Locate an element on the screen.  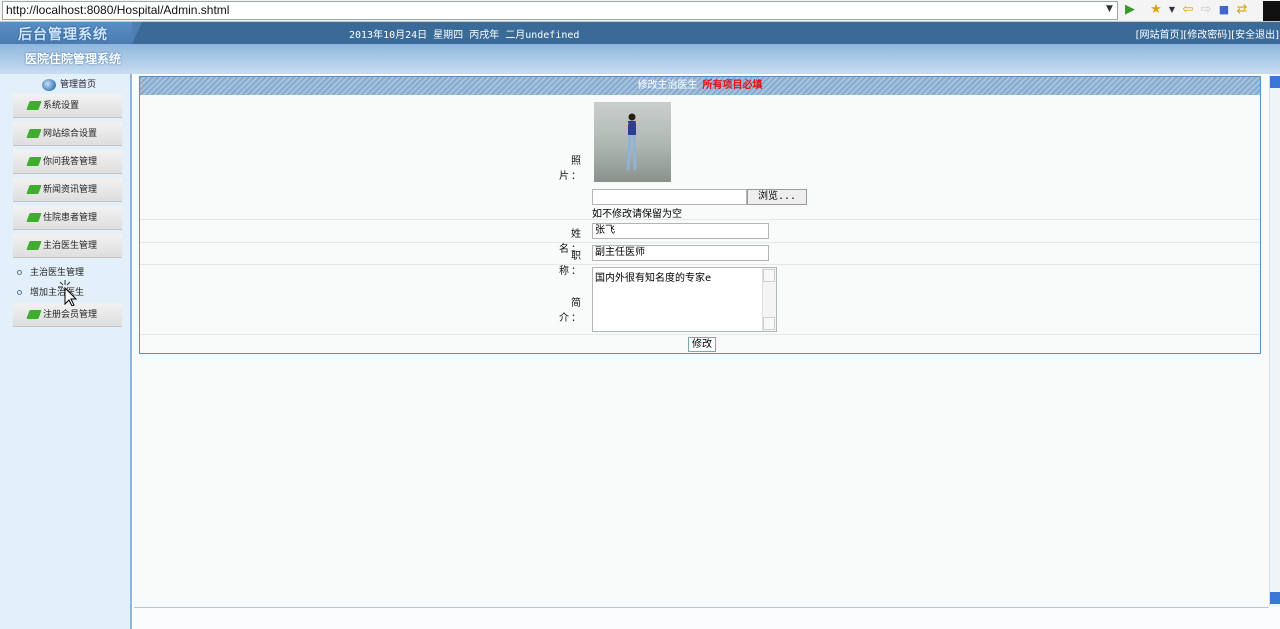
photo-label: 照 片： is located at coordinates (577, 169).